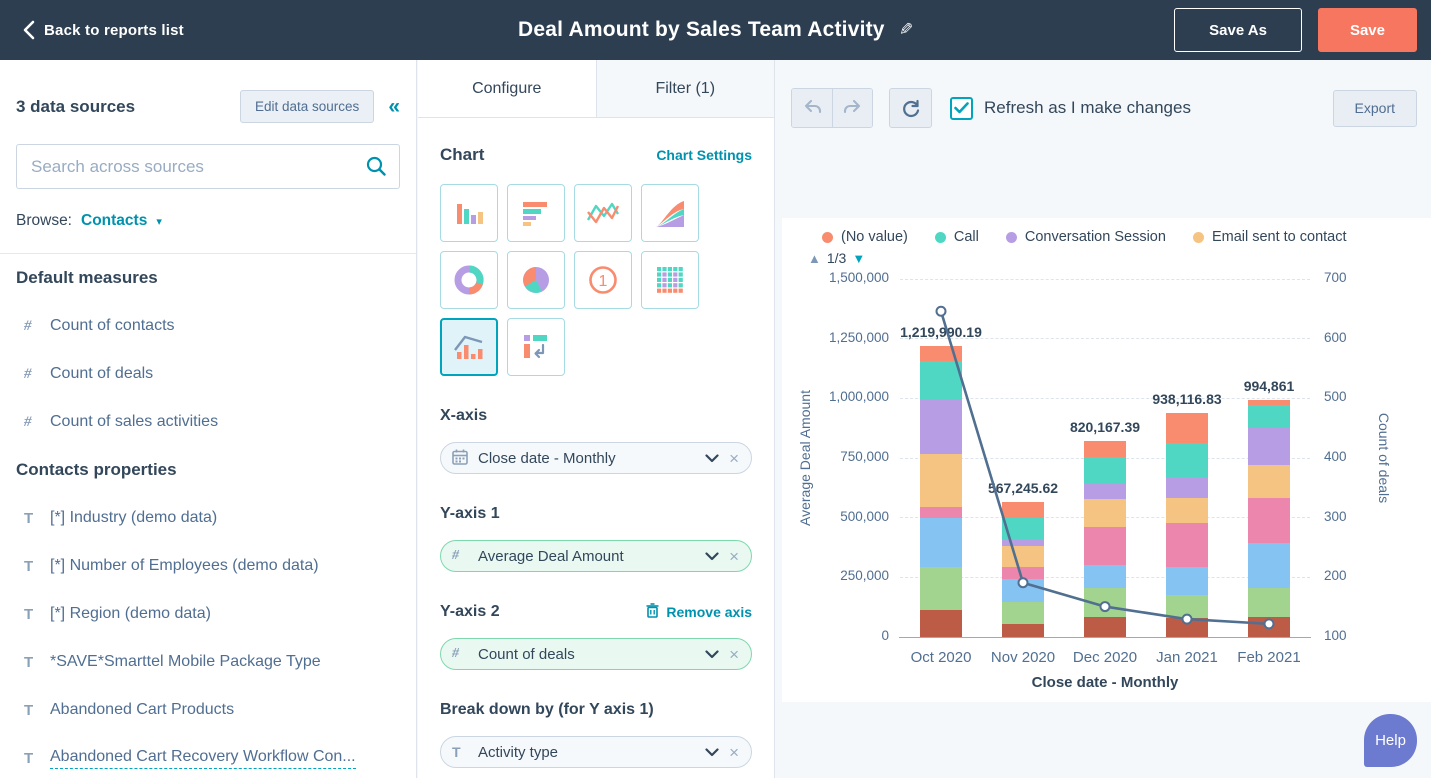  I want to click on trash-icon, so click(652, 612).